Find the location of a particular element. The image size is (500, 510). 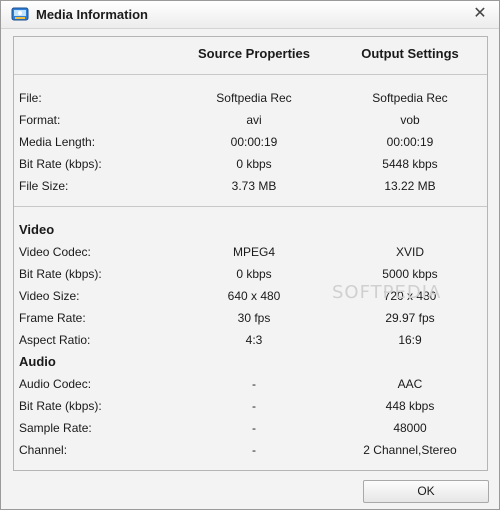

section-divider is located at coordinates (250, 206).